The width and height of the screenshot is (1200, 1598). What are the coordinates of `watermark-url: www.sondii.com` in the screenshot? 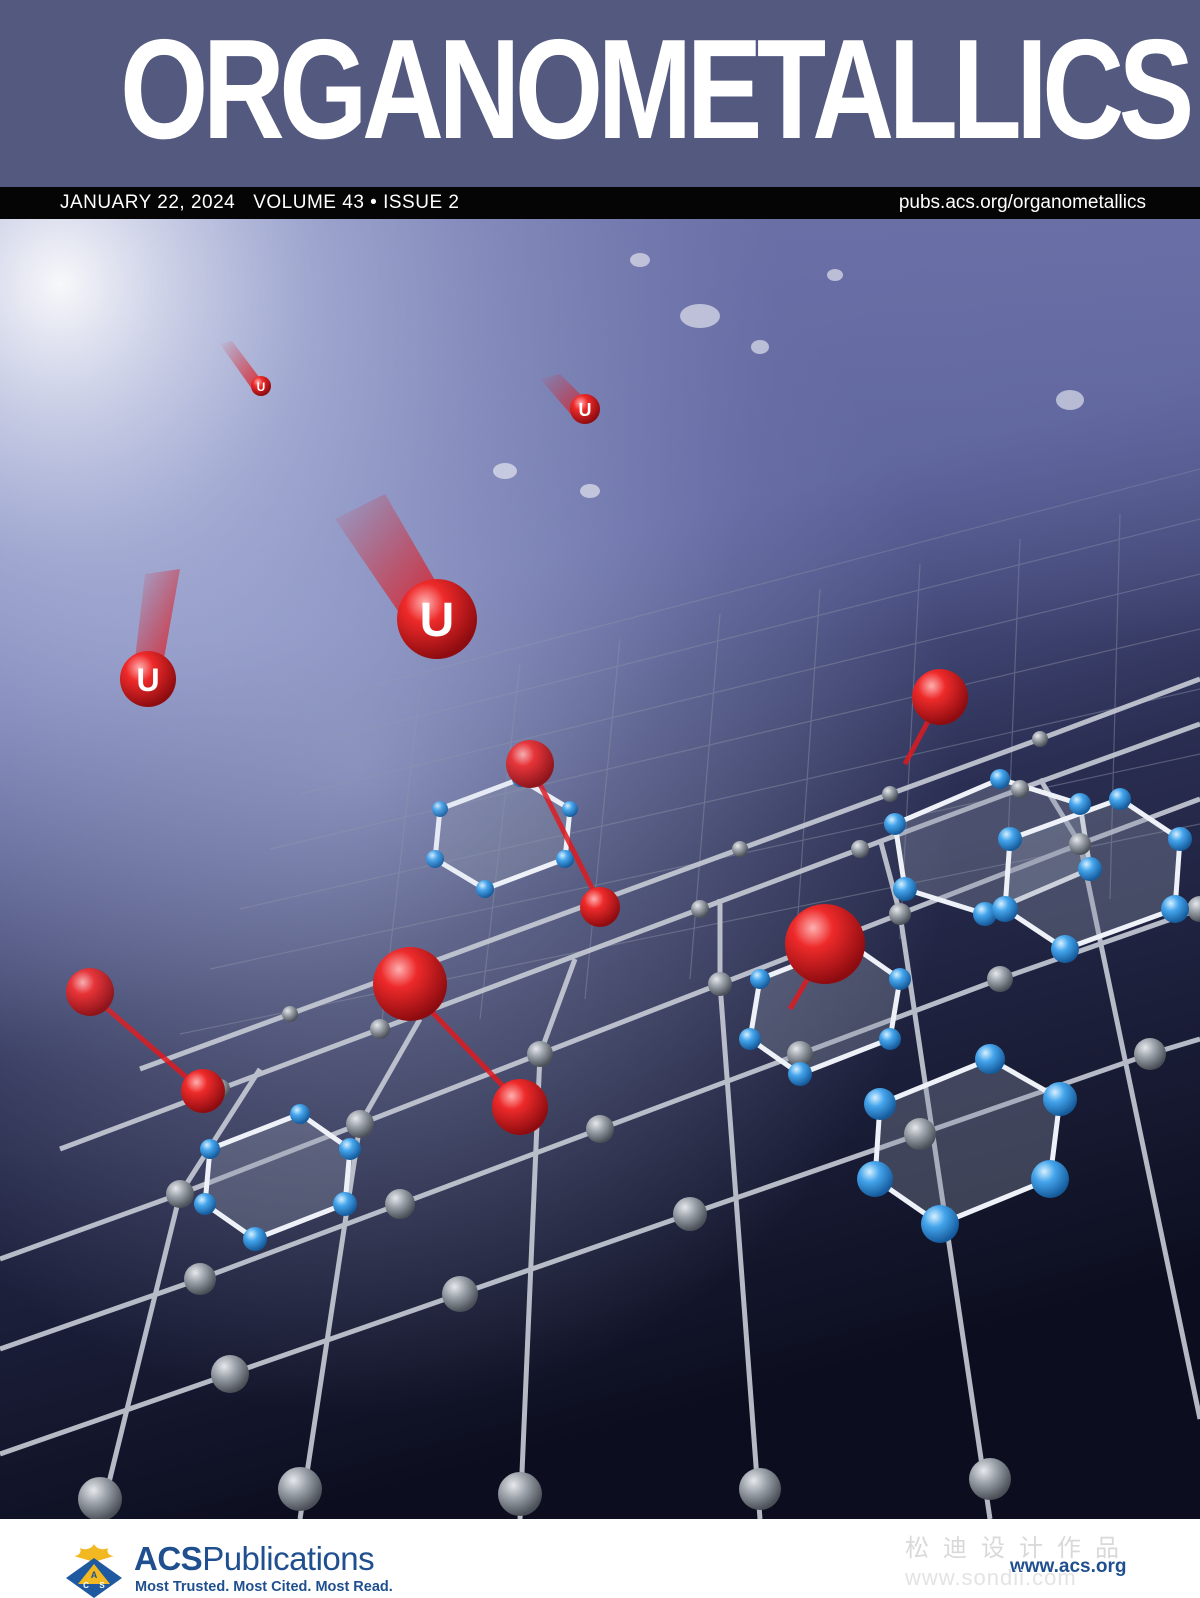 It's located at (991, 1577).